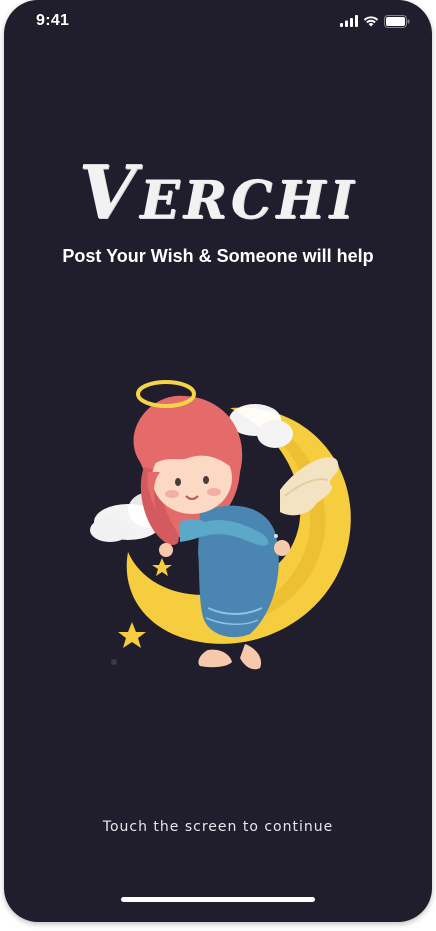 The image size is (436, 931). I want to click on wifi-icon, so click(371, 21).